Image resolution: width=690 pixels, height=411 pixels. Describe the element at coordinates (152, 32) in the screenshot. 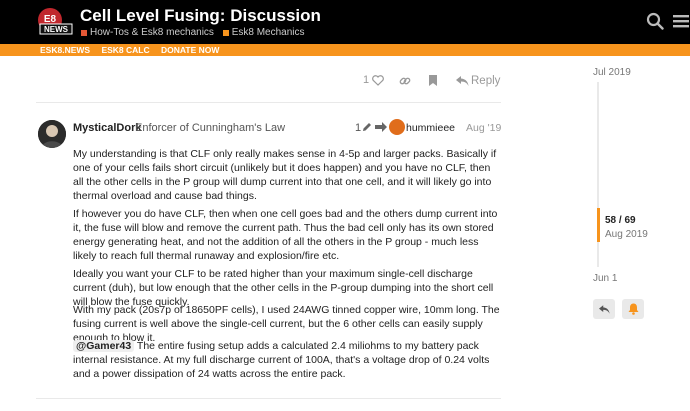

I see `category-label: How-Tos & Esk8 mechanics` at that location.